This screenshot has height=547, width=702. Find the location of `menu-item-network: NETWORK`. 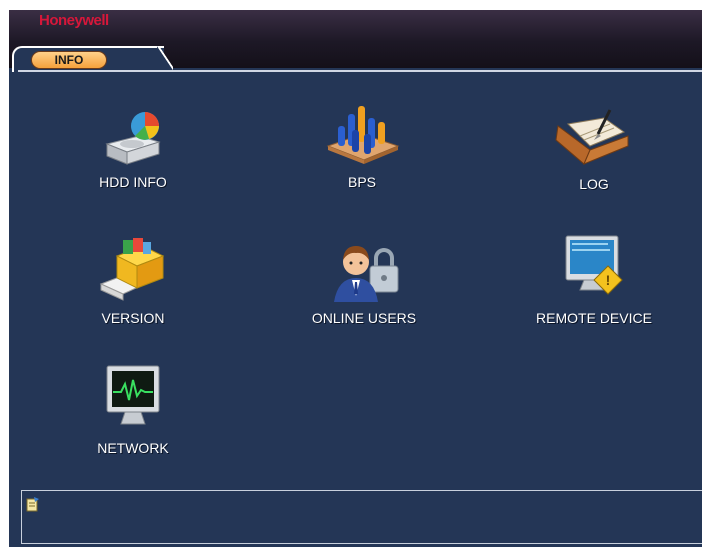

menu-item-network: NETWORK is located at coordinates (133, 409).